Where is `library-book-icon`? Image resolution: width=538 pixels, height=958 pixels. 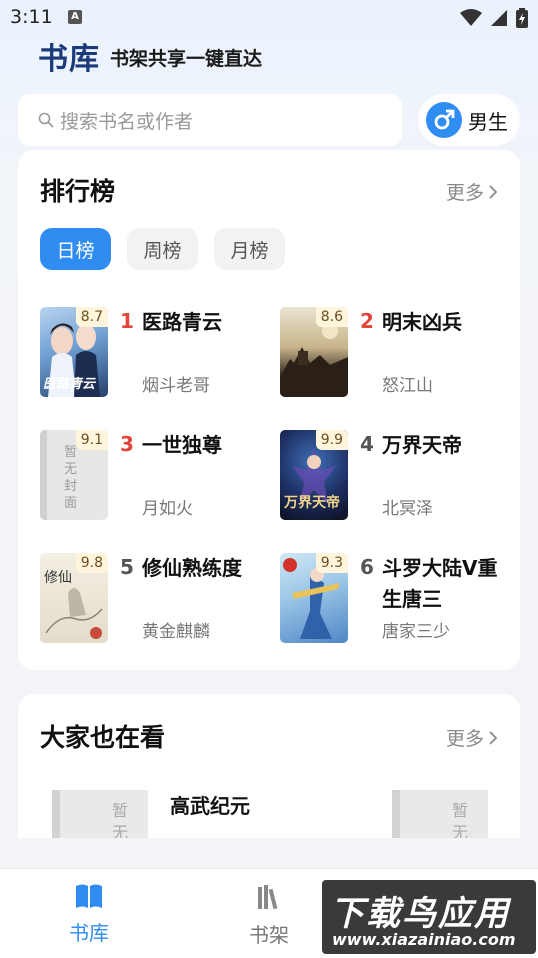 library-book-icon is located at coordinates (89, 896).